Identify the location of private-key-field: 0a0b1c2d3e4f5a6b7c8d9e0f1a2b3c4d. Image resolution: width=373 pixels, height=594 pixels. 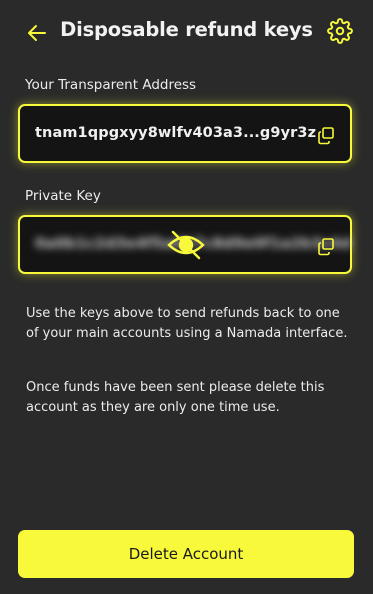
(185, 244).